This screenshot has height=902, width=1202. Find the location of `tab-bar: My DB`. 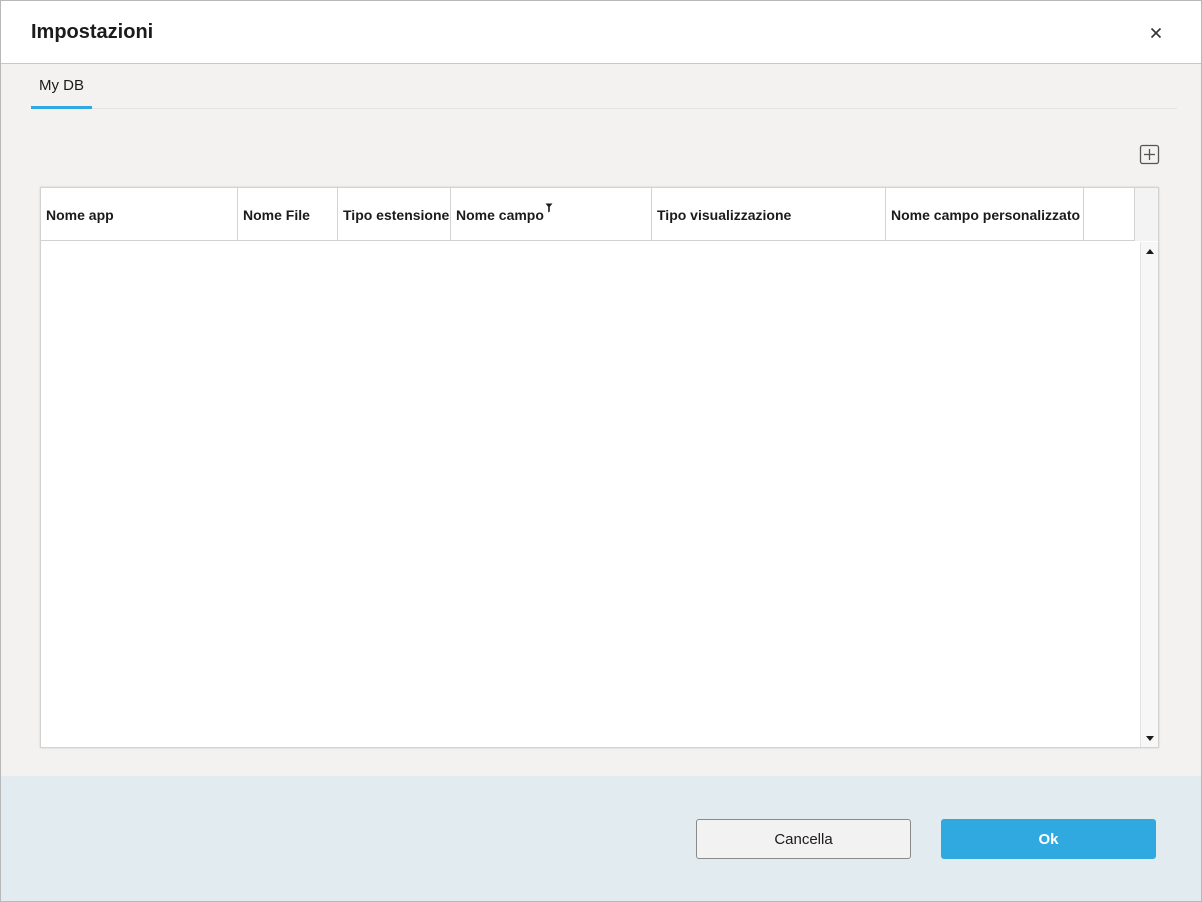

tab-bar: My DB is located at coordinates (604, 87).